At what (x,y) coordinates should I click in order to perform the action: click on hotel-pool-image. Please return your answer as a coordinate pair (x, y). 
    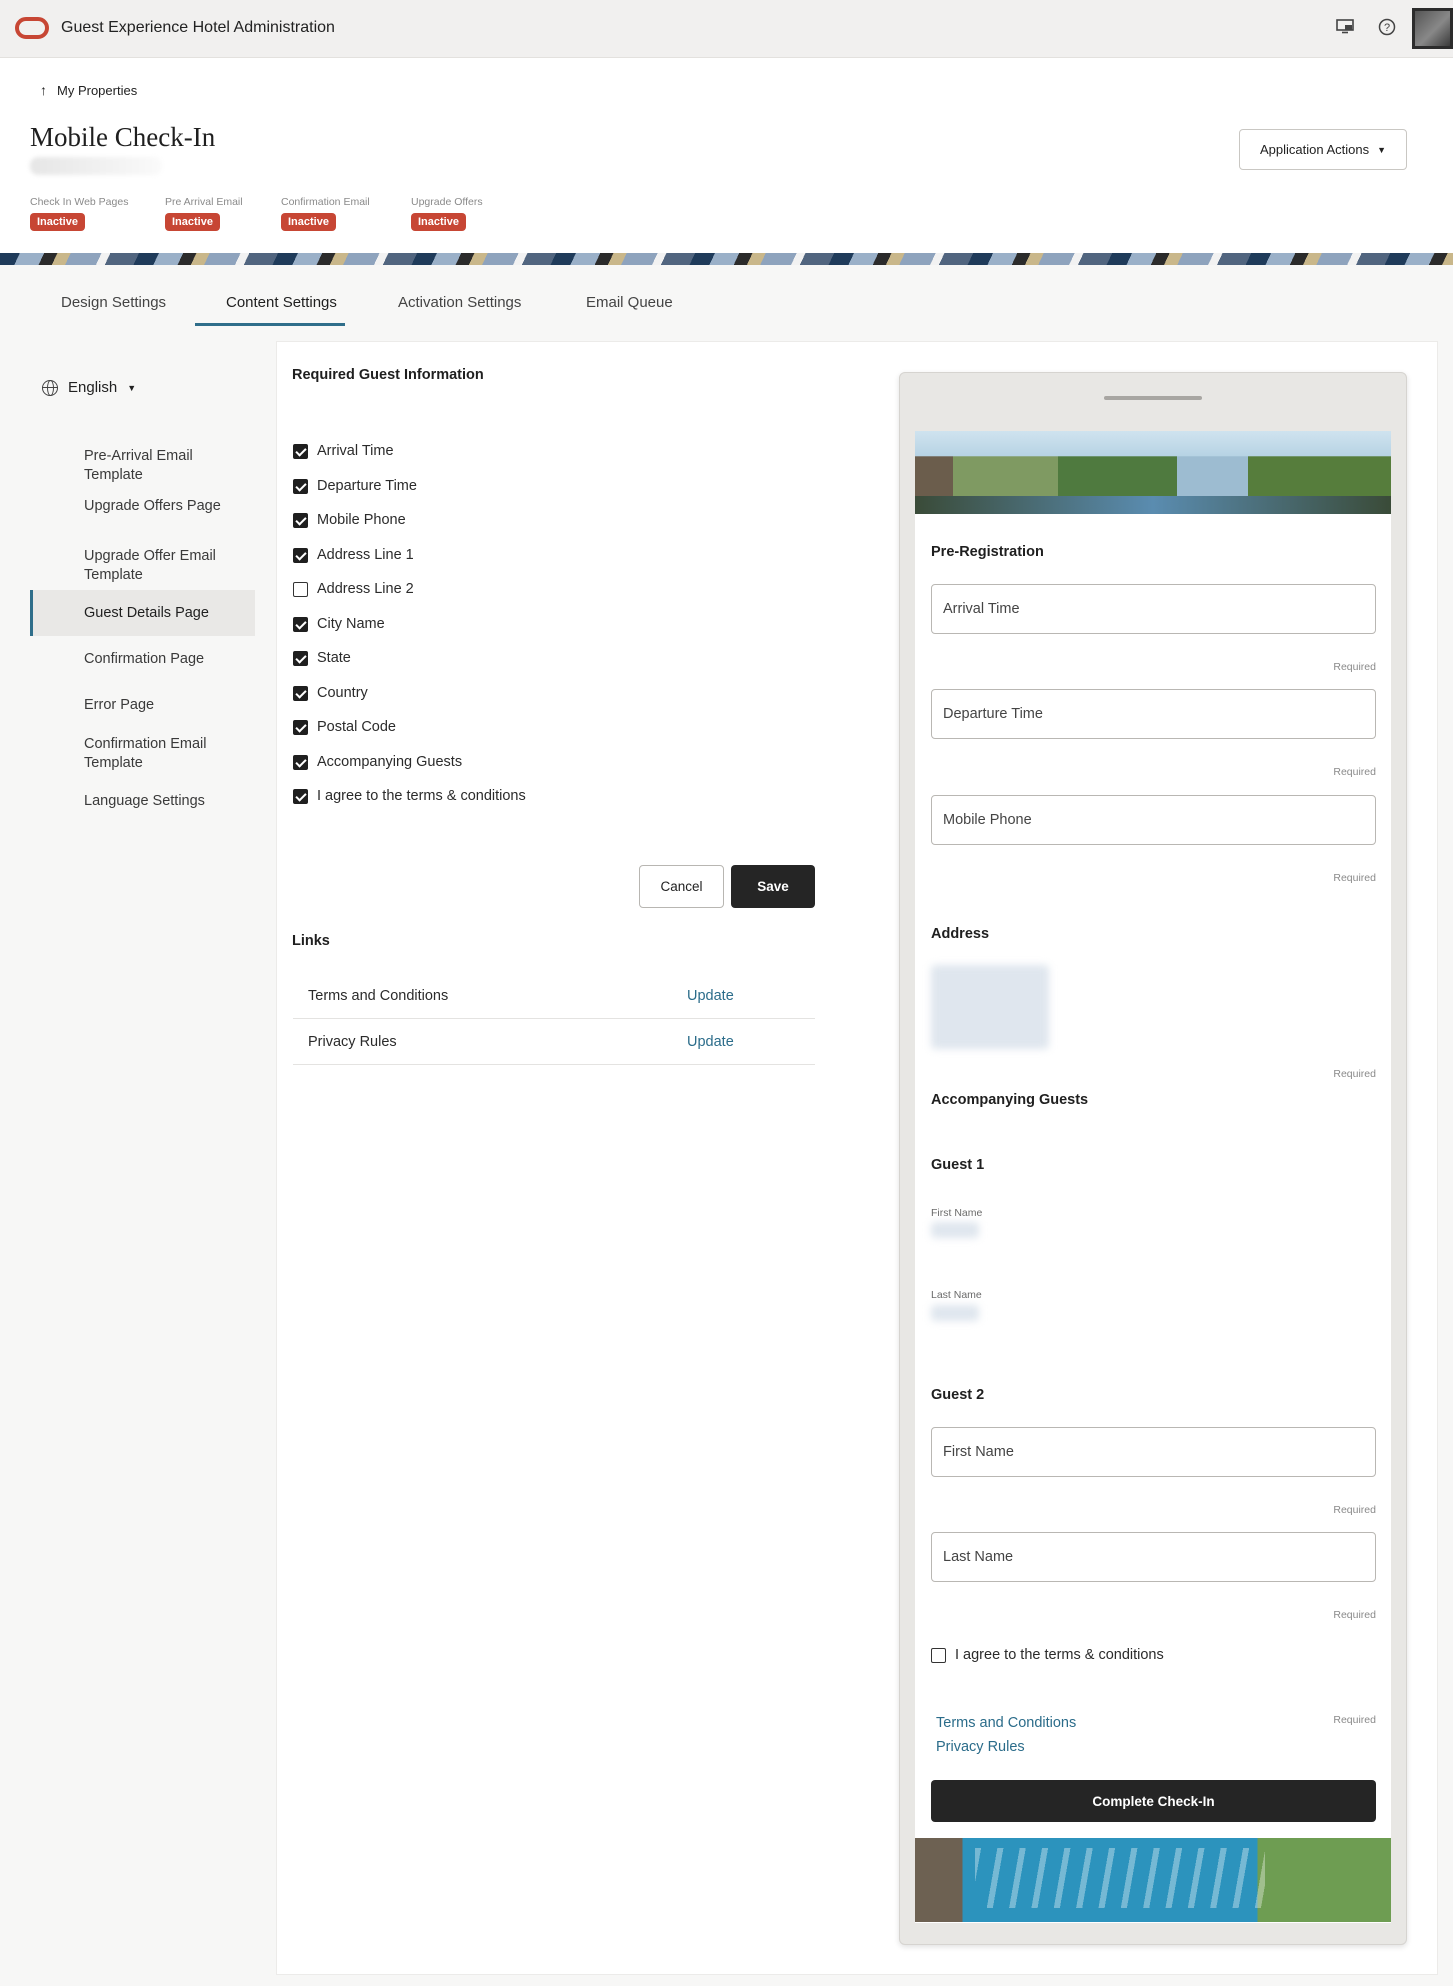
    Looking at the image, I should click on (1153, 1880).